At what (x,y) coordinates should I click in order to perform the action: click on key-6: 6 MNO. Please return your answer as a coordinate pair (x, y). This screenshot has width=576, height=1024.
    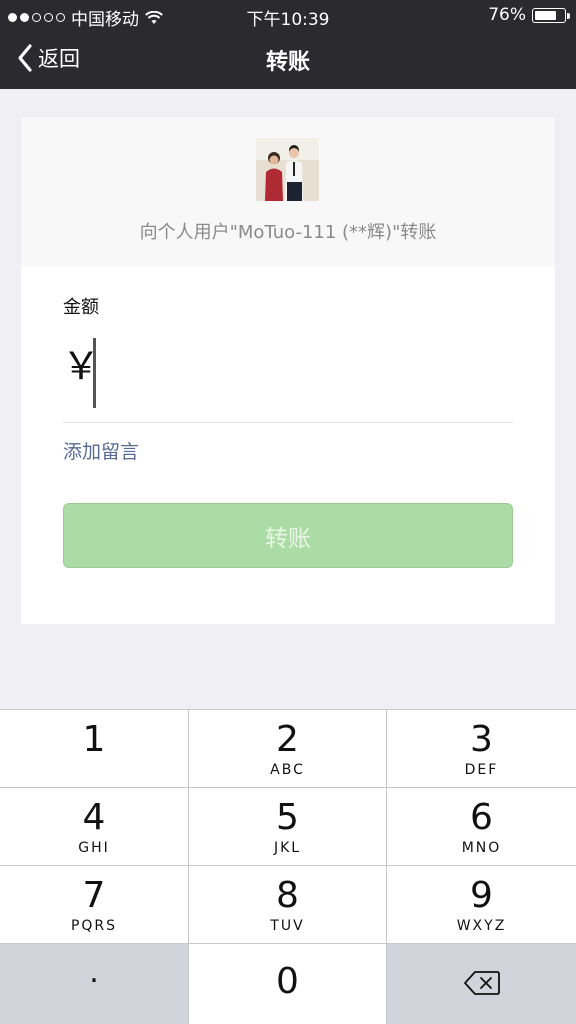
    Looking at the image, I should click on (481, 827).